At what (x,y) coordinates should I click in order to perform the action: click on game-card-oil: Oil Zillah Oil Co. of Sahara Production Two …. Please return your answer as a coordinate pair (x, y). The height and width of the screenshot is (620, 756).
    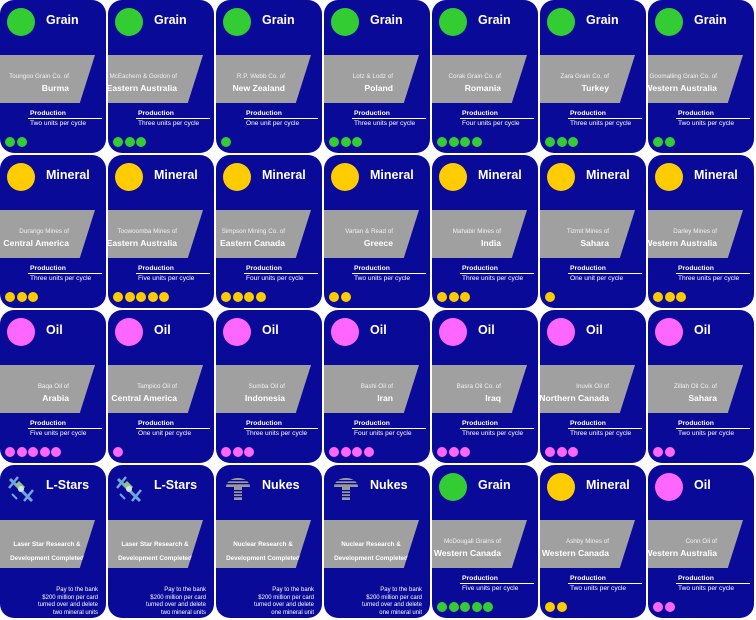
    Looking at the image, I should click on (701, 386).